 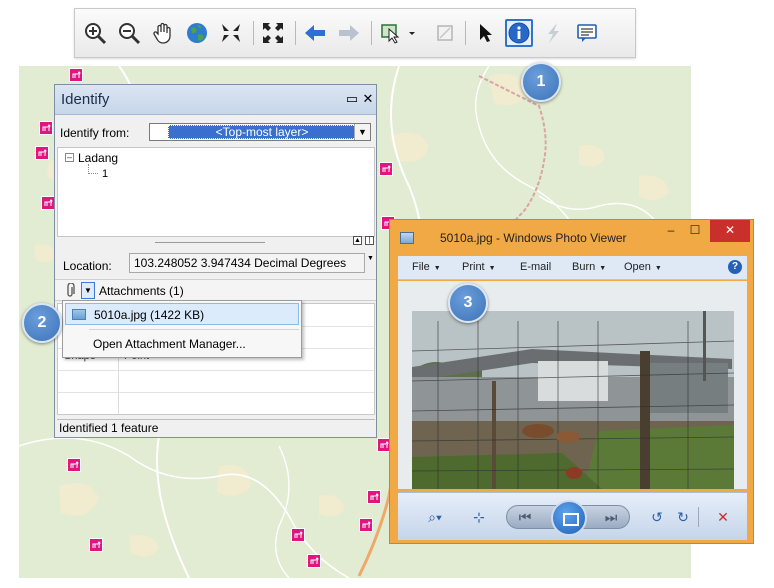 What do you see at coordinates (426, 267) in the screenshot?
I see `menu-file: File ▼` at bounding box center [426, 267].